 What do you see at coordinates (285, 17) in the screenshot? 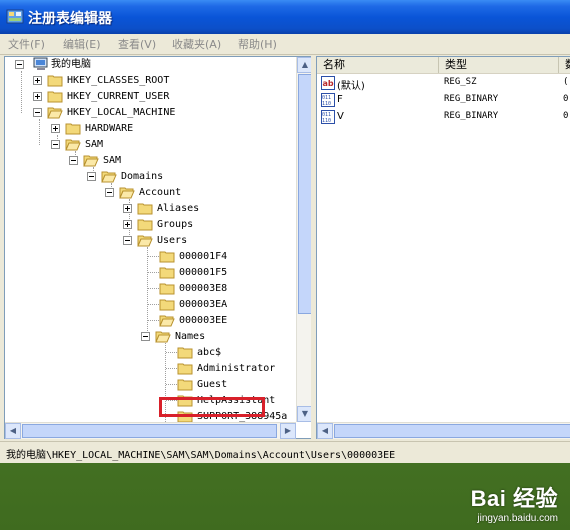
I see `title-bar: 注册表编辑器` at bounding box center [285, 17].